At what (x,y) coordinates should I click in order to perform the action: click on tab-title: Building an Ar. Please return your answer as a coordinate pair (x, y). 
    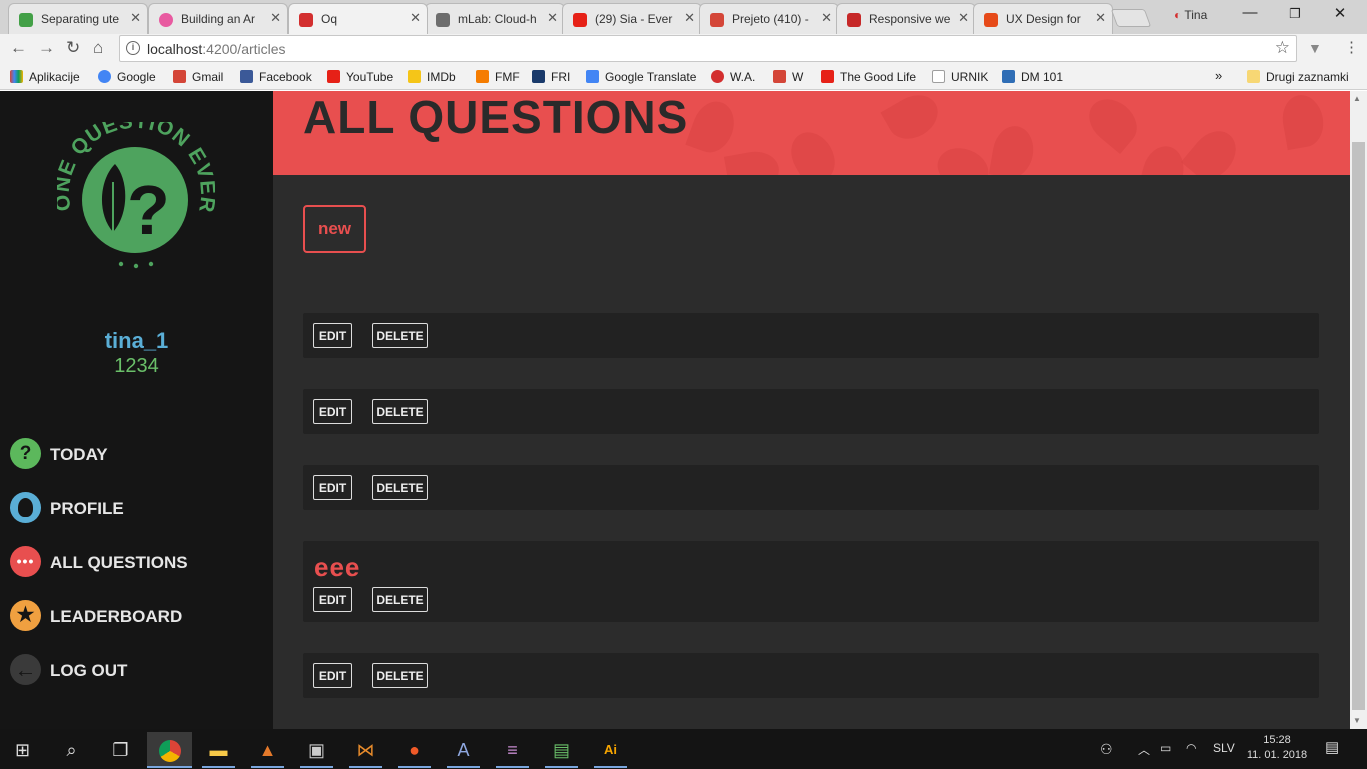
    Looking at the image, I should click on (218, 19).